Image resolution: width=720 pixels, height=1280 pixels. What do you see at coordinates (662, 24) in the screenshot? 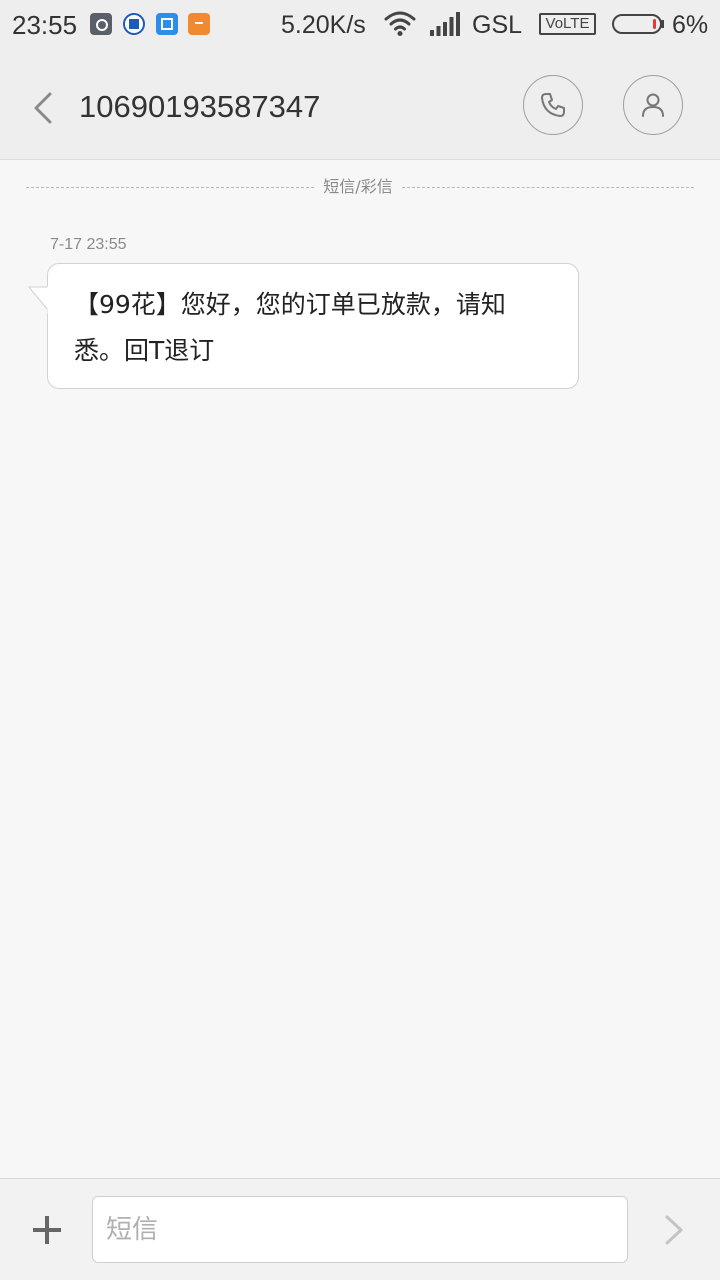
I see `battery-tip` at bounding box center [662, 24].